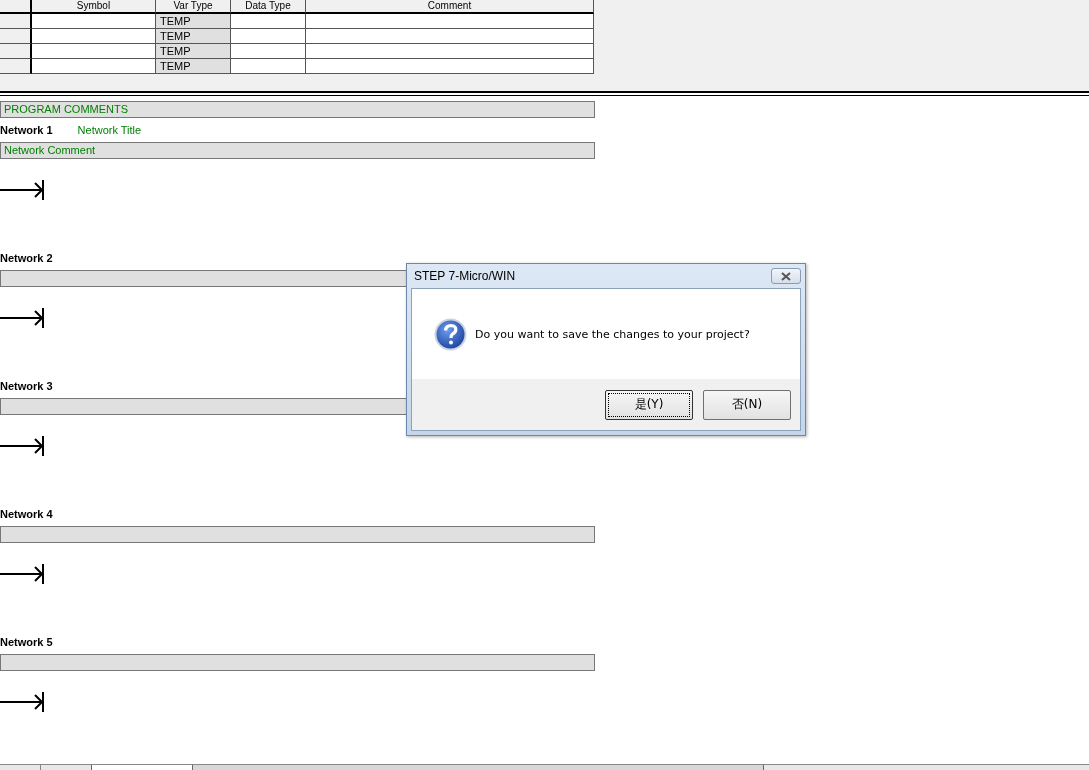 This screenshot has width=1089, height=770. What do you see at coordinates (26, 130) in the screenshot?
I see `network-label: Network 1` at bounding box center [26, 130].